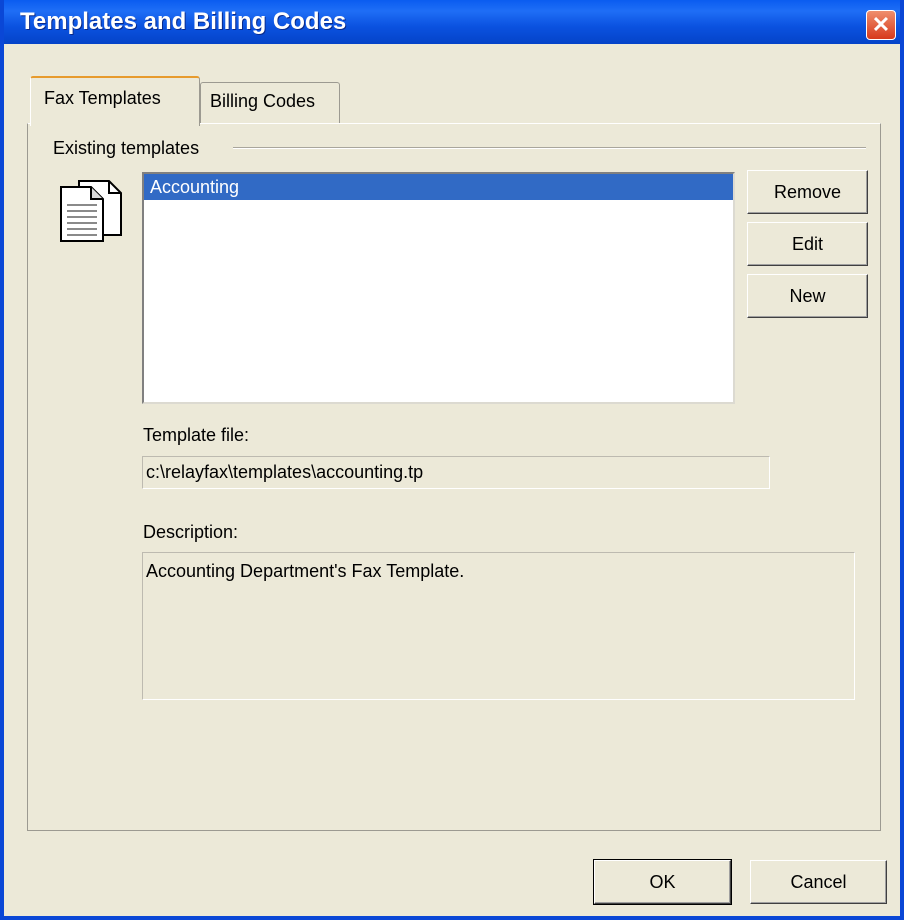 The width and height of the screenshot is (904, 920). I want to click on description-label: Description:, so click(191, 532).